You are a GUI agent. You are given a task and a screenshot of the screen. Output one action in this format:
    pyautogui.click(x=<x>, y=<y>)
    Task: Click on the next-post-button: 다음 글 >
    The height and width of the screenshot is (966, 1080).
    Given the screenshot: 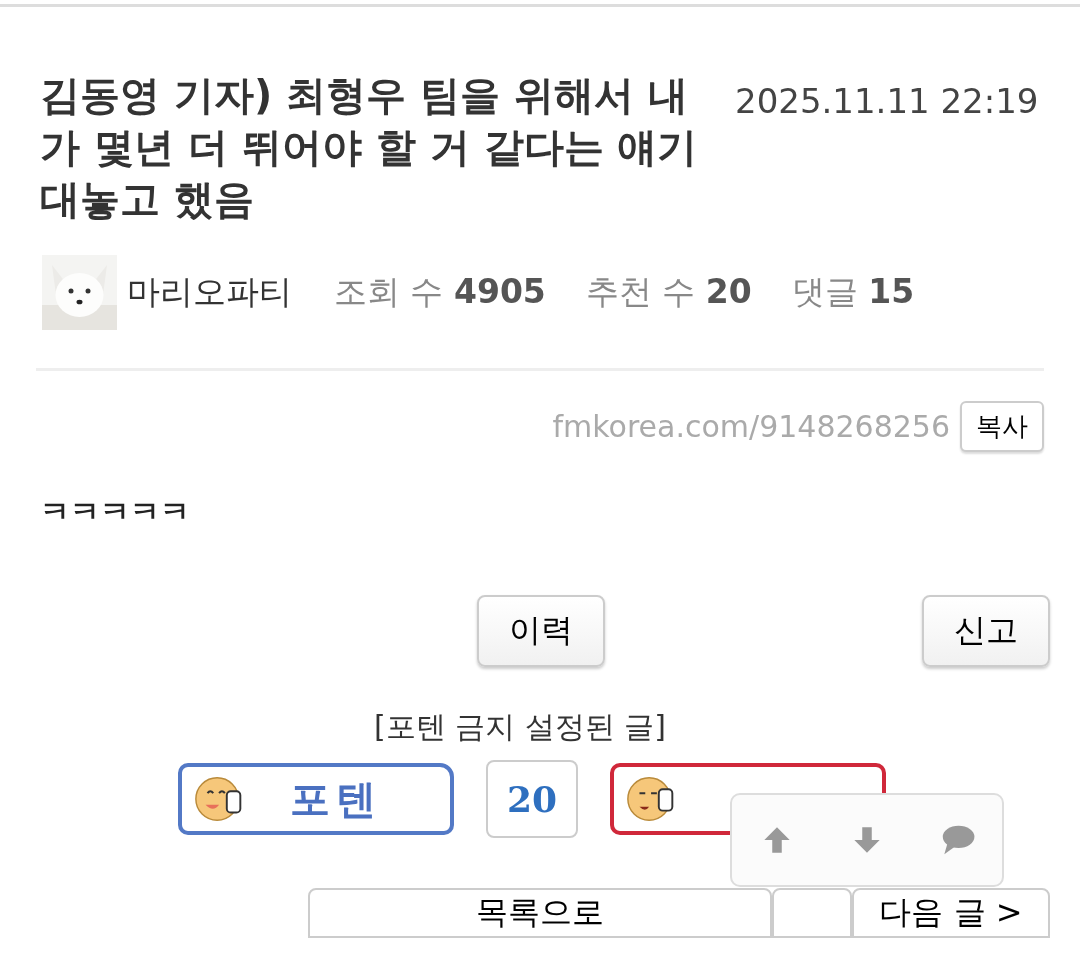 What is the action you would take?
    pyautogui.click(x=951, y=913)
    